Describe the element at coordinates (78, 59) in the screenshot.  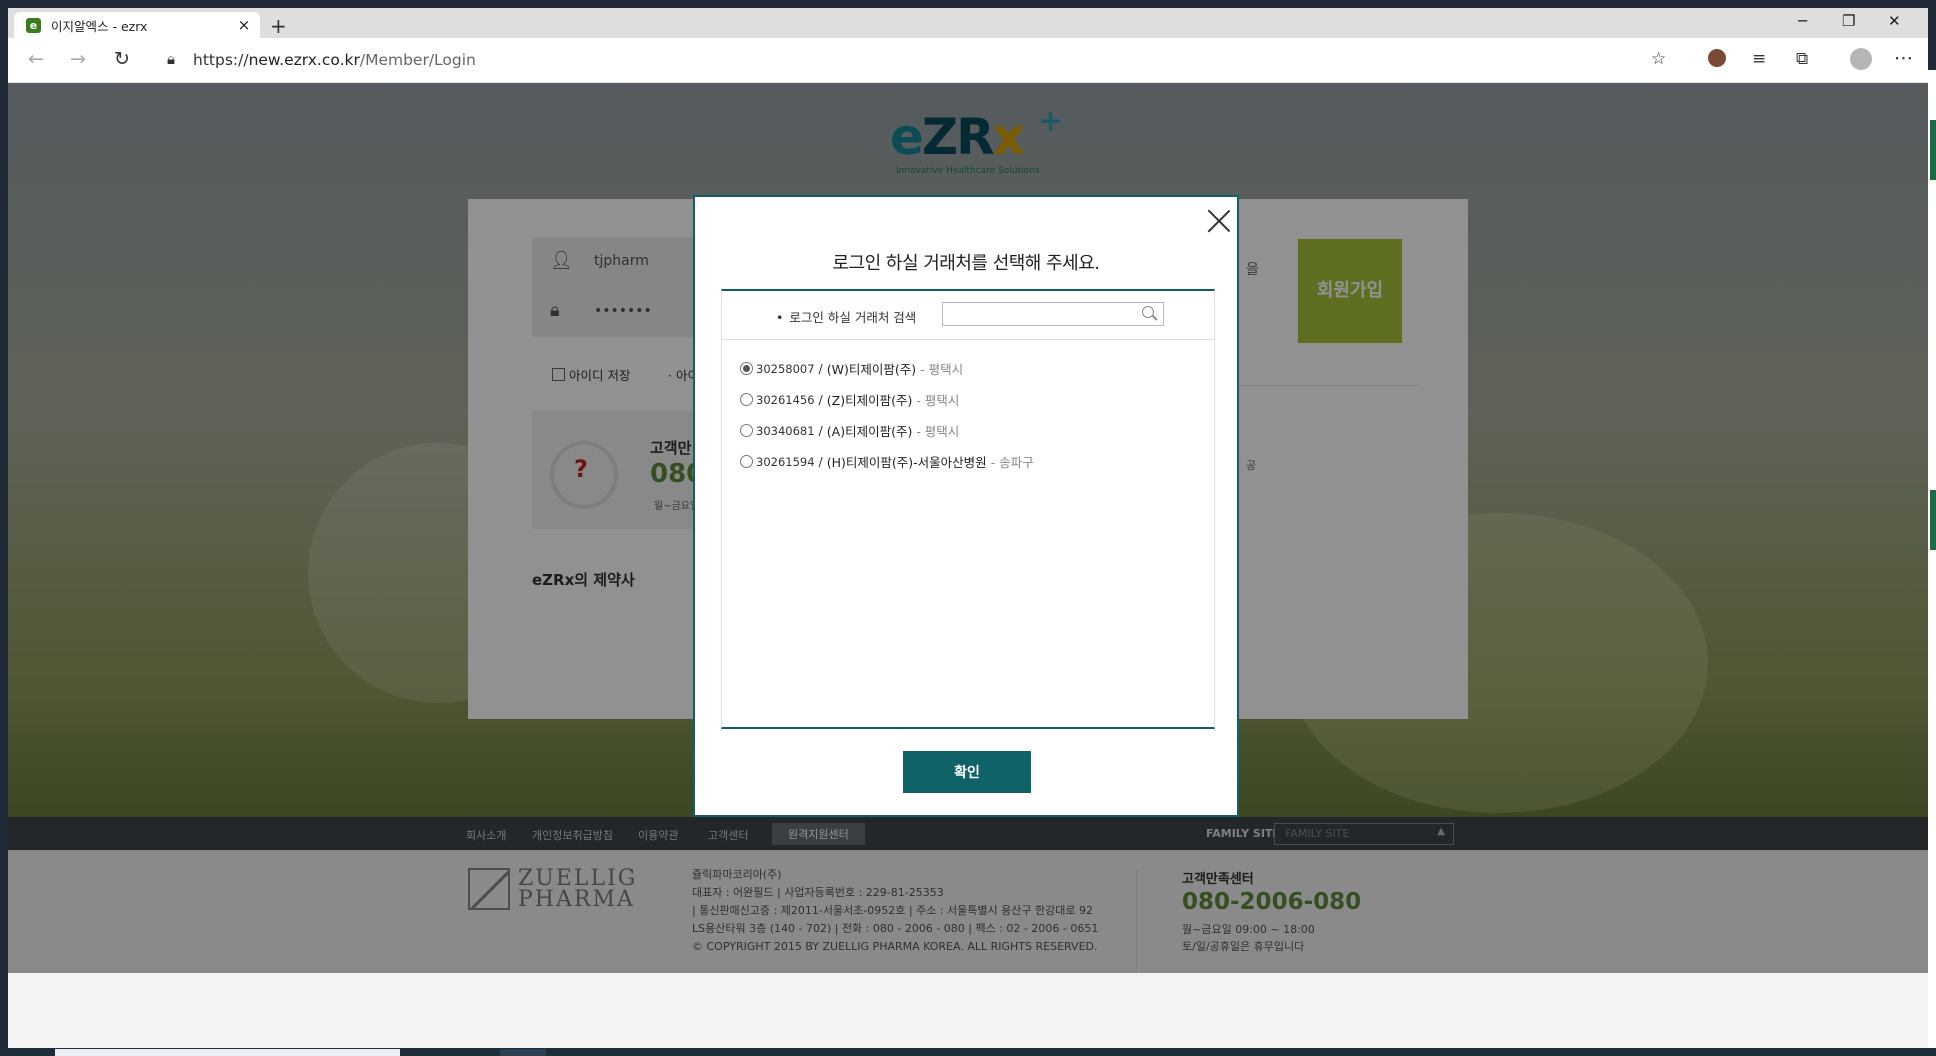
I see `forward-icon: →` at that location.